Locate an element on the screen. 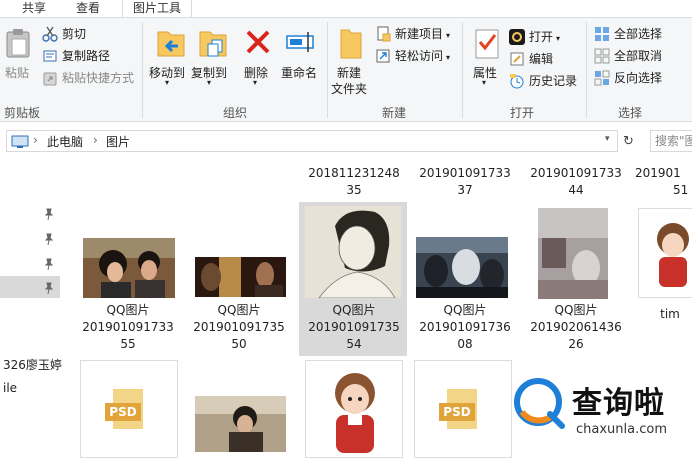 This screenshot has height=463, width=692. ribbon-tabs: 共享 查看 图片工具 is located at coordinates (346, 9).